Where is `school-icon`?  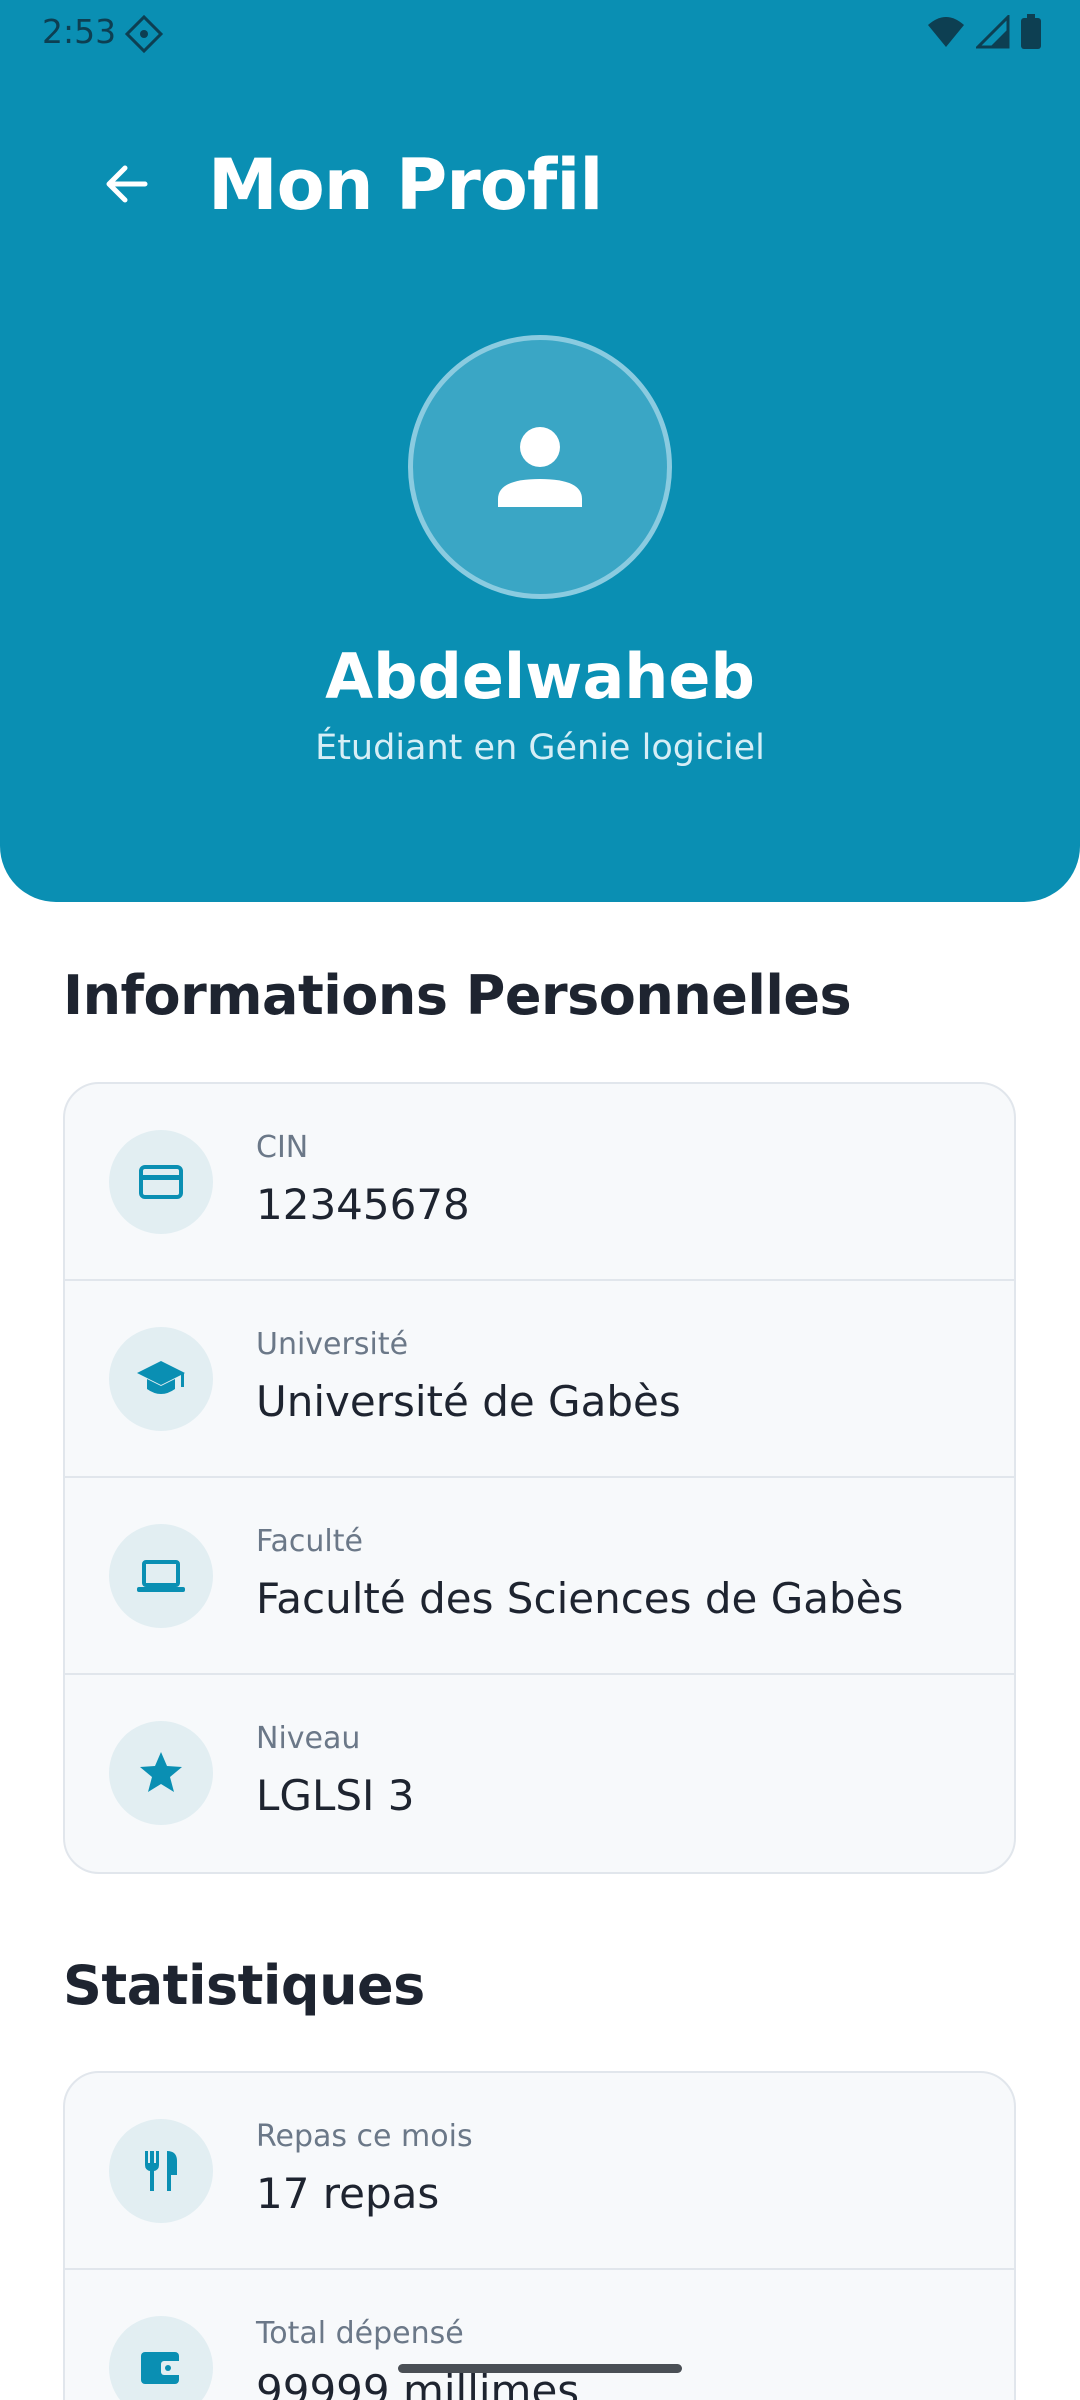
school-icon is located at coordinates (161, 1379).